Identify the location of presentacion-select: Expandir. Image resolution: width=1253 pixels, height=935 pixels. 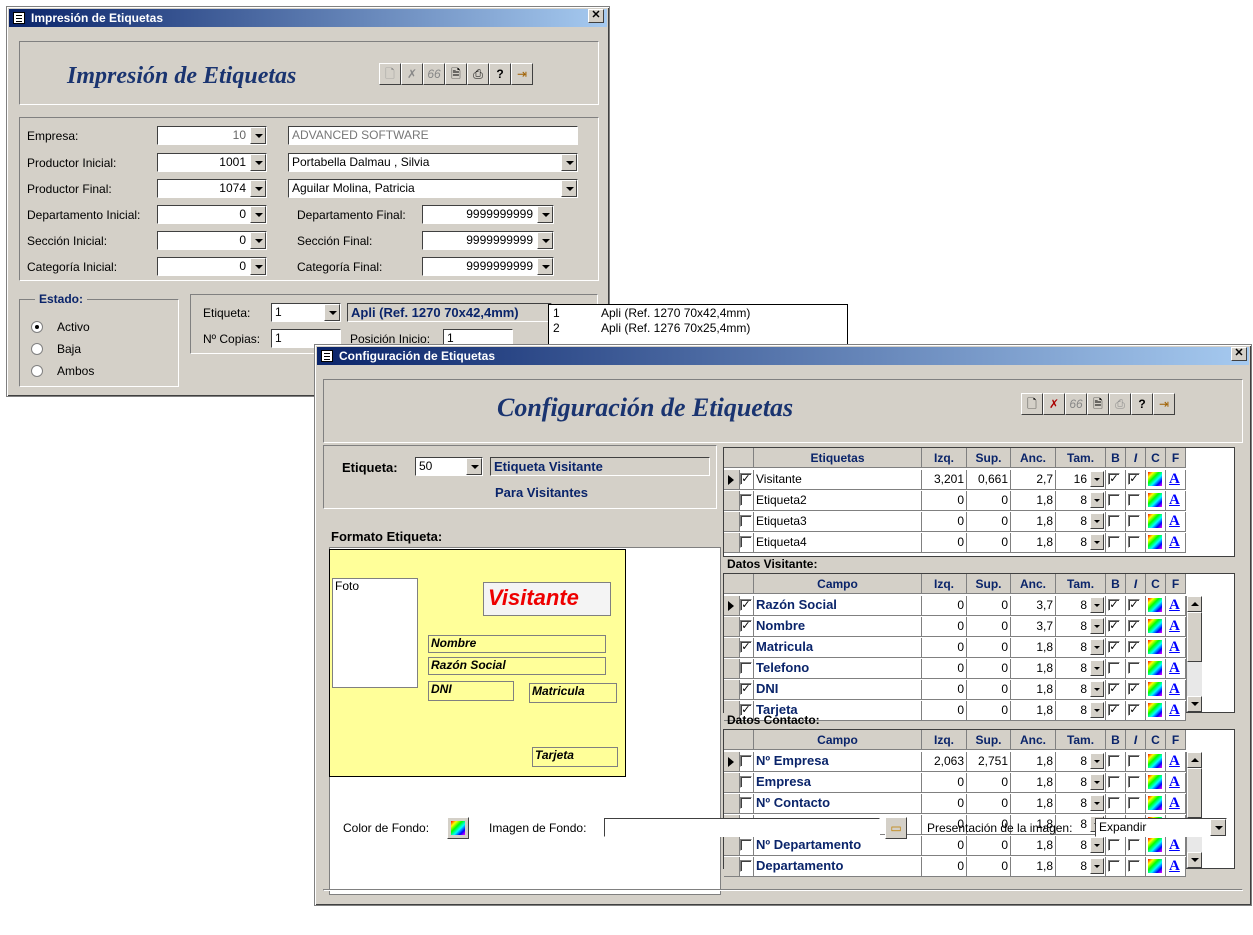
(1161, 827).